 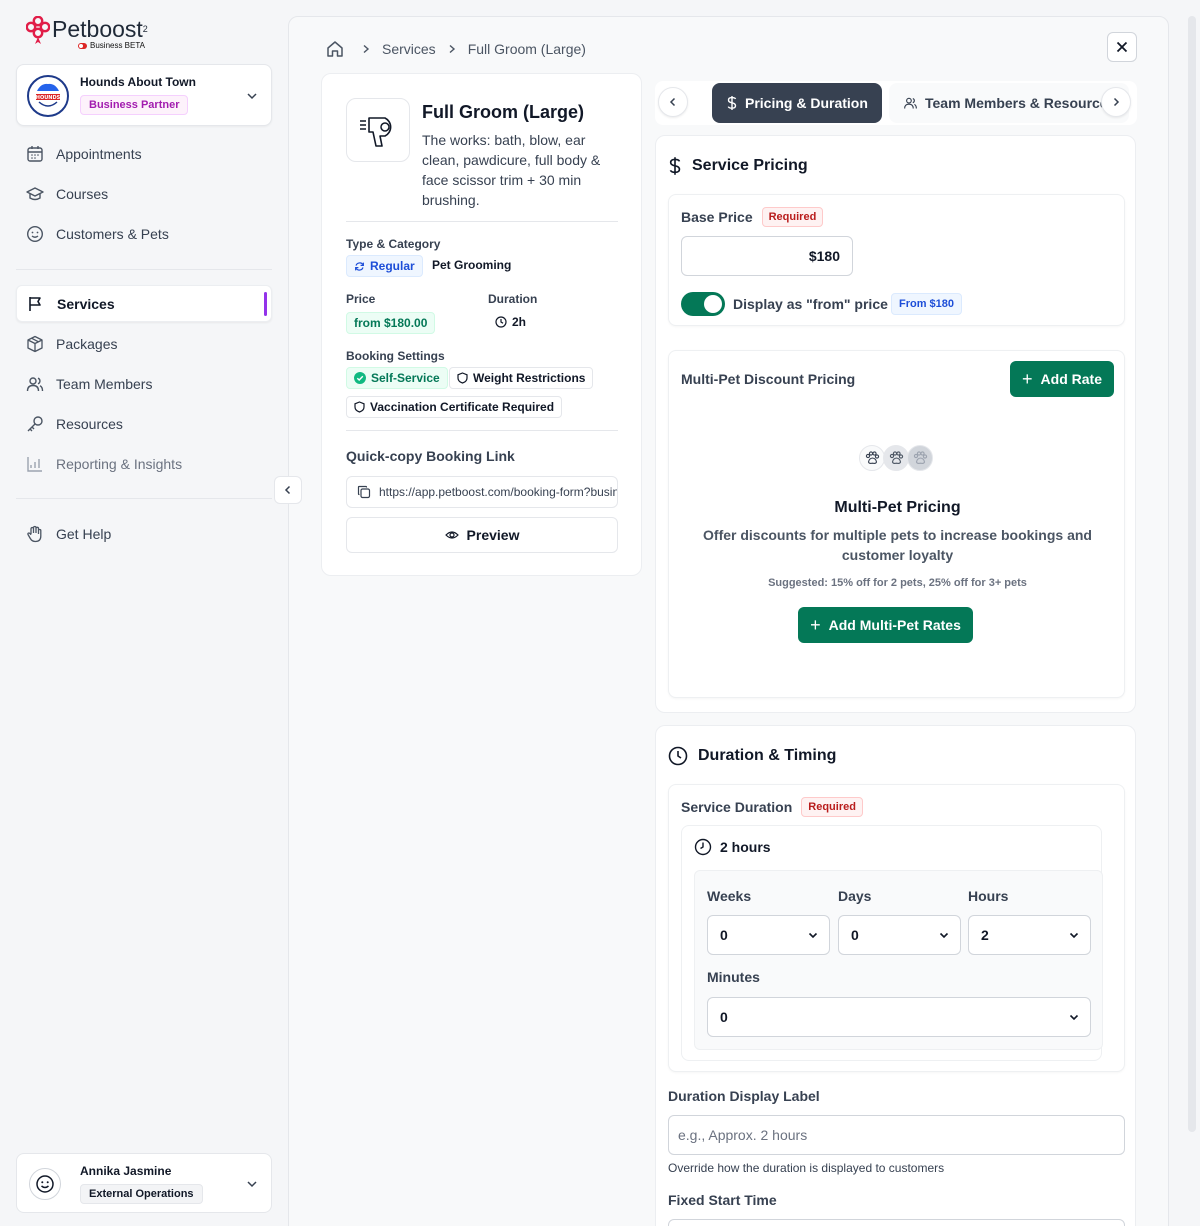 What do you see at coordinates (35, 383) in the screenshot?
I see `users-icon` at bounding box center [35, 383].